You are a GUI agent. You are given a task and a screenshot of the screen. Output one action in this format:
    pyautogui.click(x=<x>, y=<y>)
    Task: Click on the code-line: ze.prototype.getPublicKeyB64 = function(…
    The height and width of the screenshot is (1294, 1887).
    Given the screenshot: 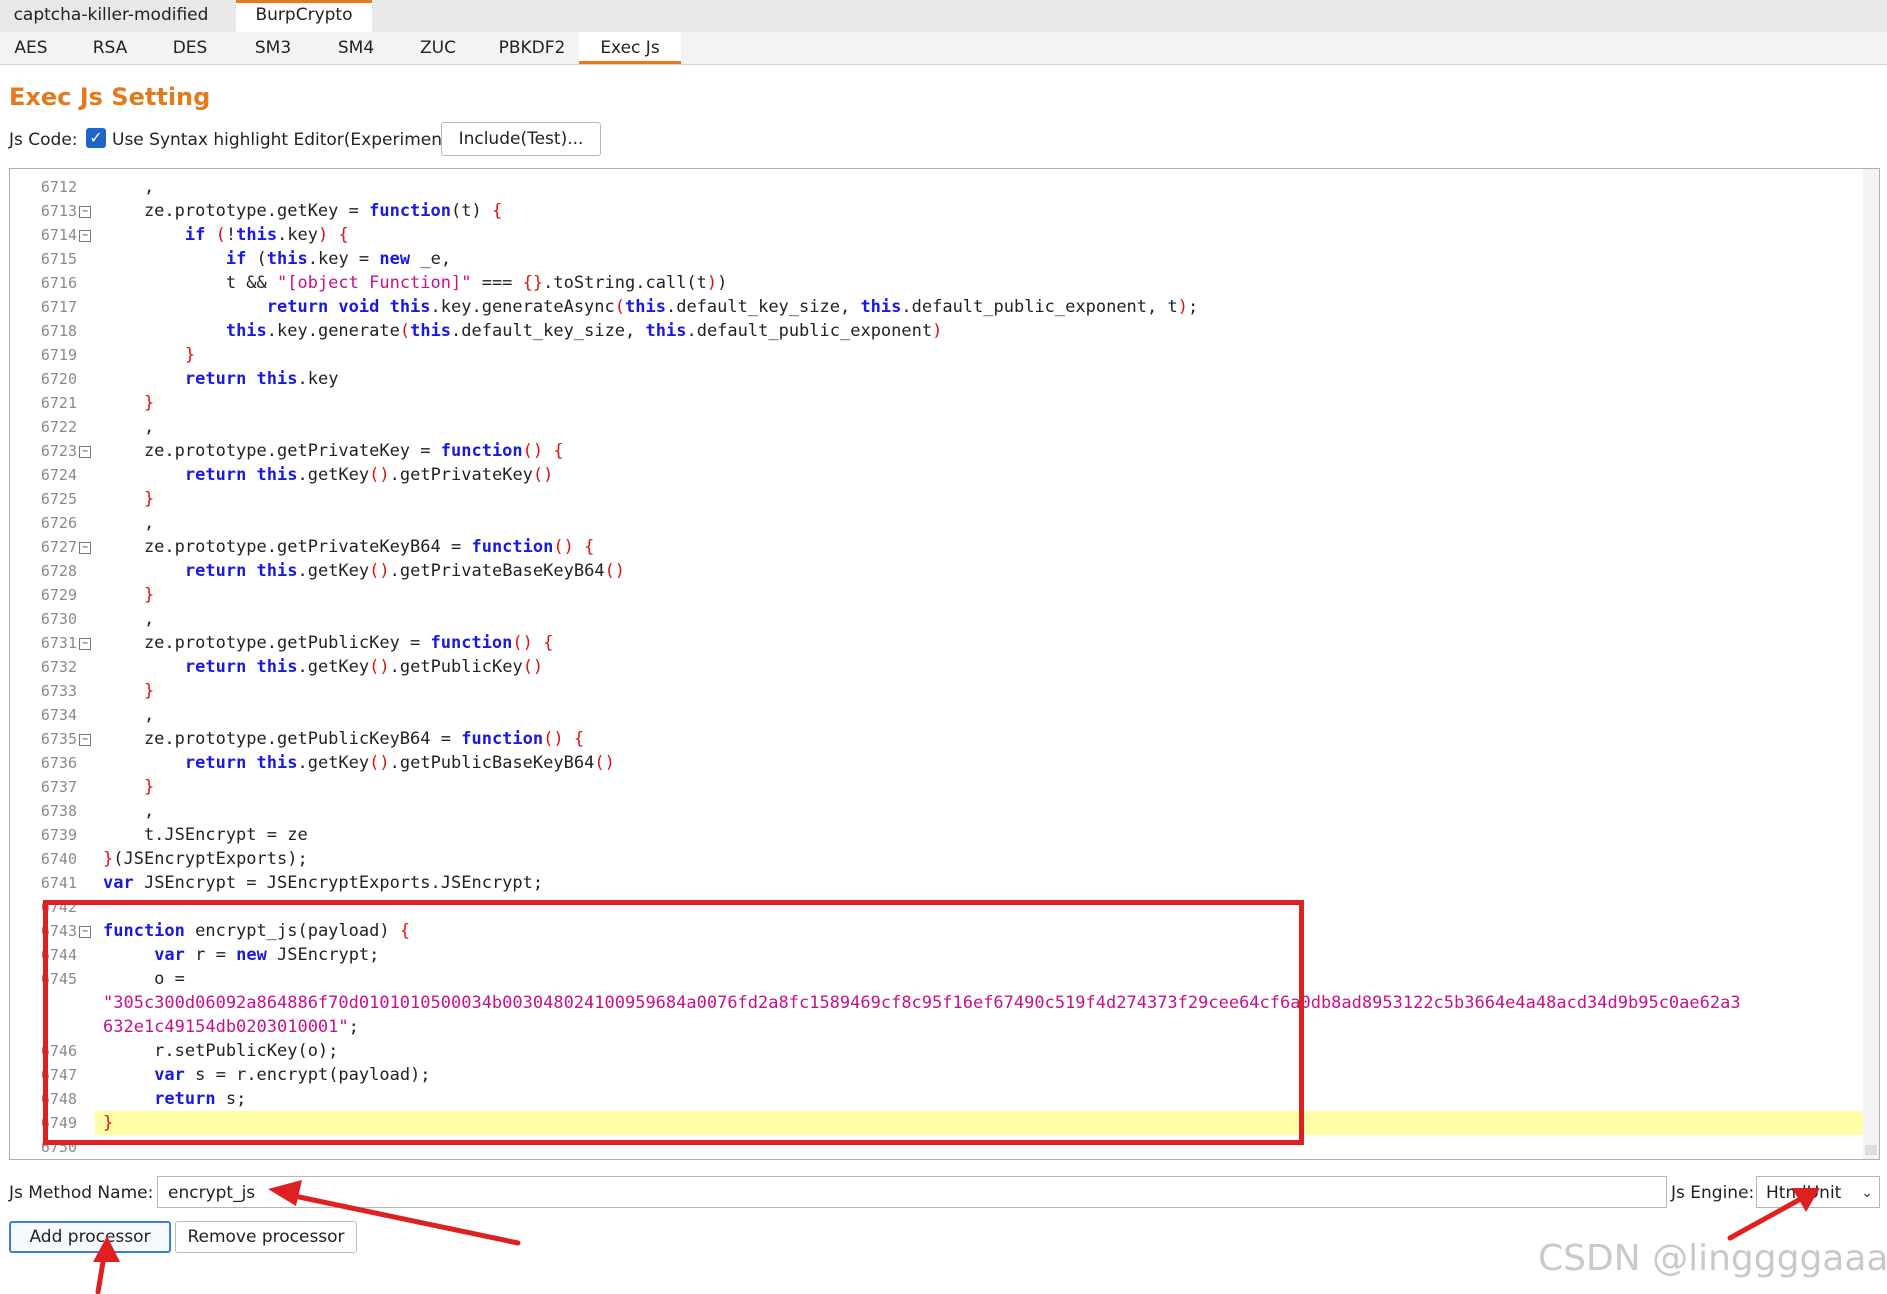 What is the action you would take?
    pyautogui.click(x=343, y=739)
    